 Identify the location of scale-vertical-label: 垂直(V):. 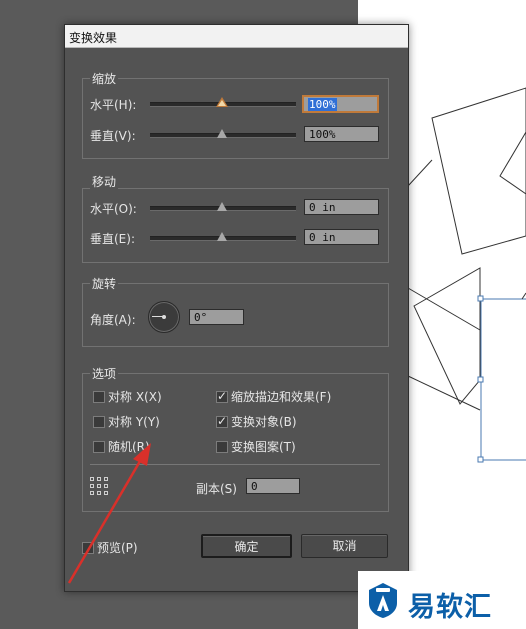
(113, 136).